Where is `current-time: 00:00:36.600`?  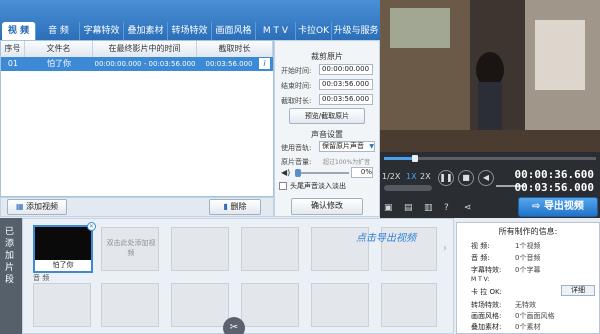
current-time: 00:00:36.600 is located at coordinates (554, 174).